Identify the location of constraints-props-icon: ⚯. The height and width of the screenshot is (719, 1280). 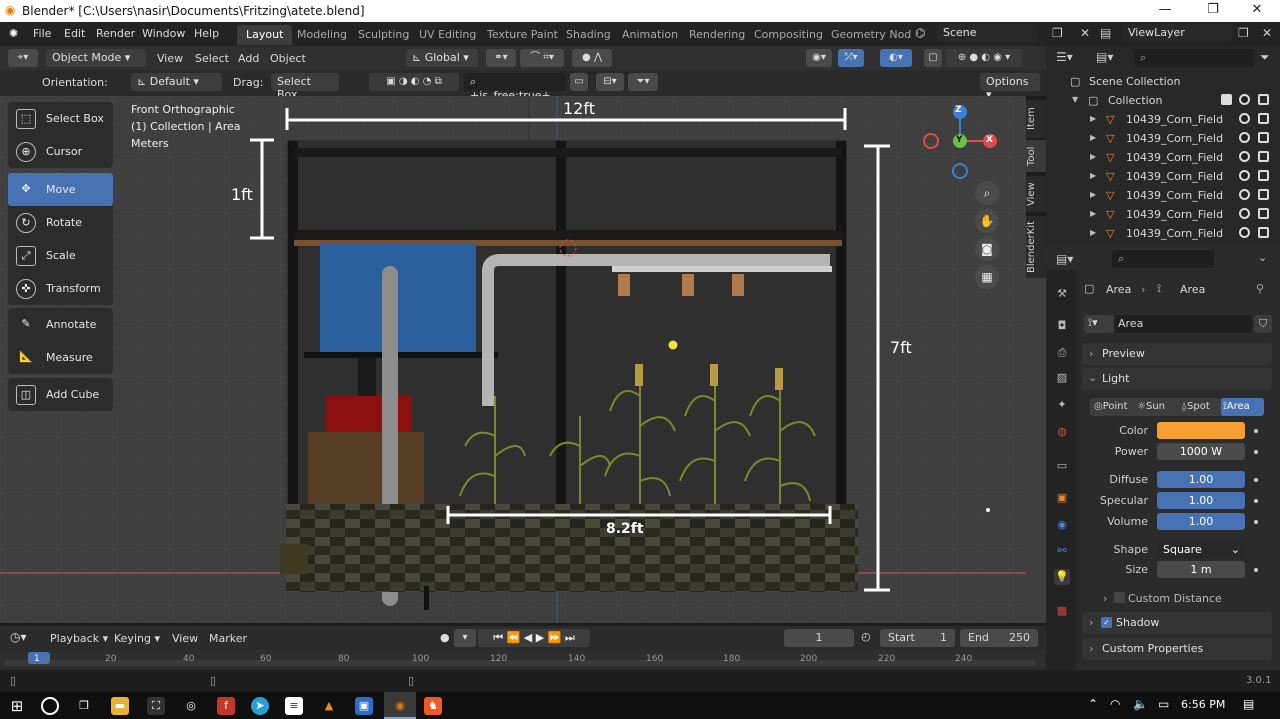
(1062, 551).